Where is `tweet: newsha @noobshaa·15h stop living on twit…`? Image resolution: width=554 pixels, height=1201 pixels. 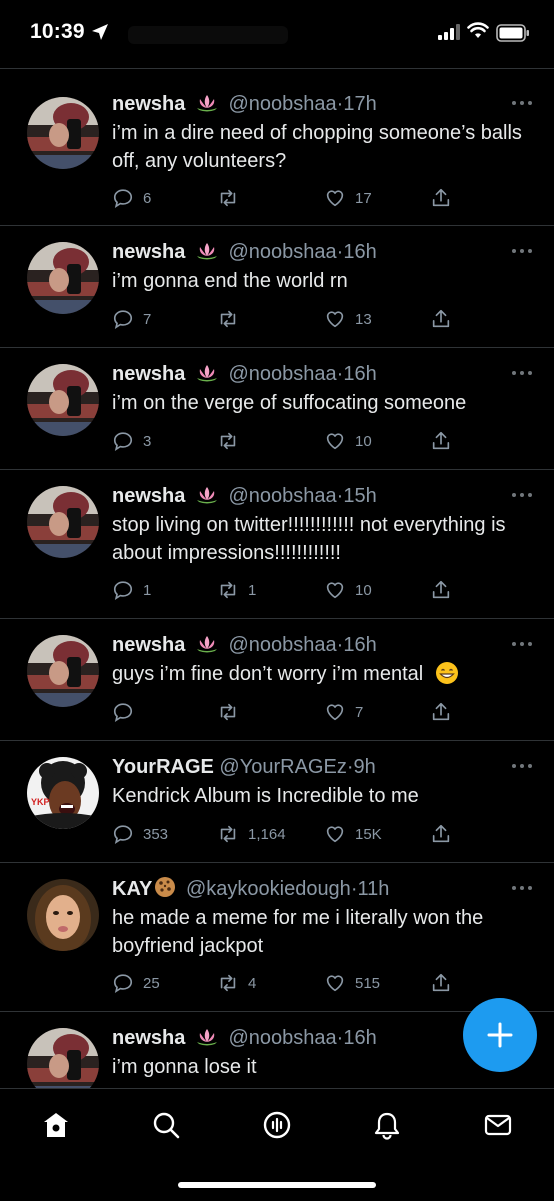
tweet: newsha @noobshaa·15h stop living on twit… is located at coordinates (277, 544).